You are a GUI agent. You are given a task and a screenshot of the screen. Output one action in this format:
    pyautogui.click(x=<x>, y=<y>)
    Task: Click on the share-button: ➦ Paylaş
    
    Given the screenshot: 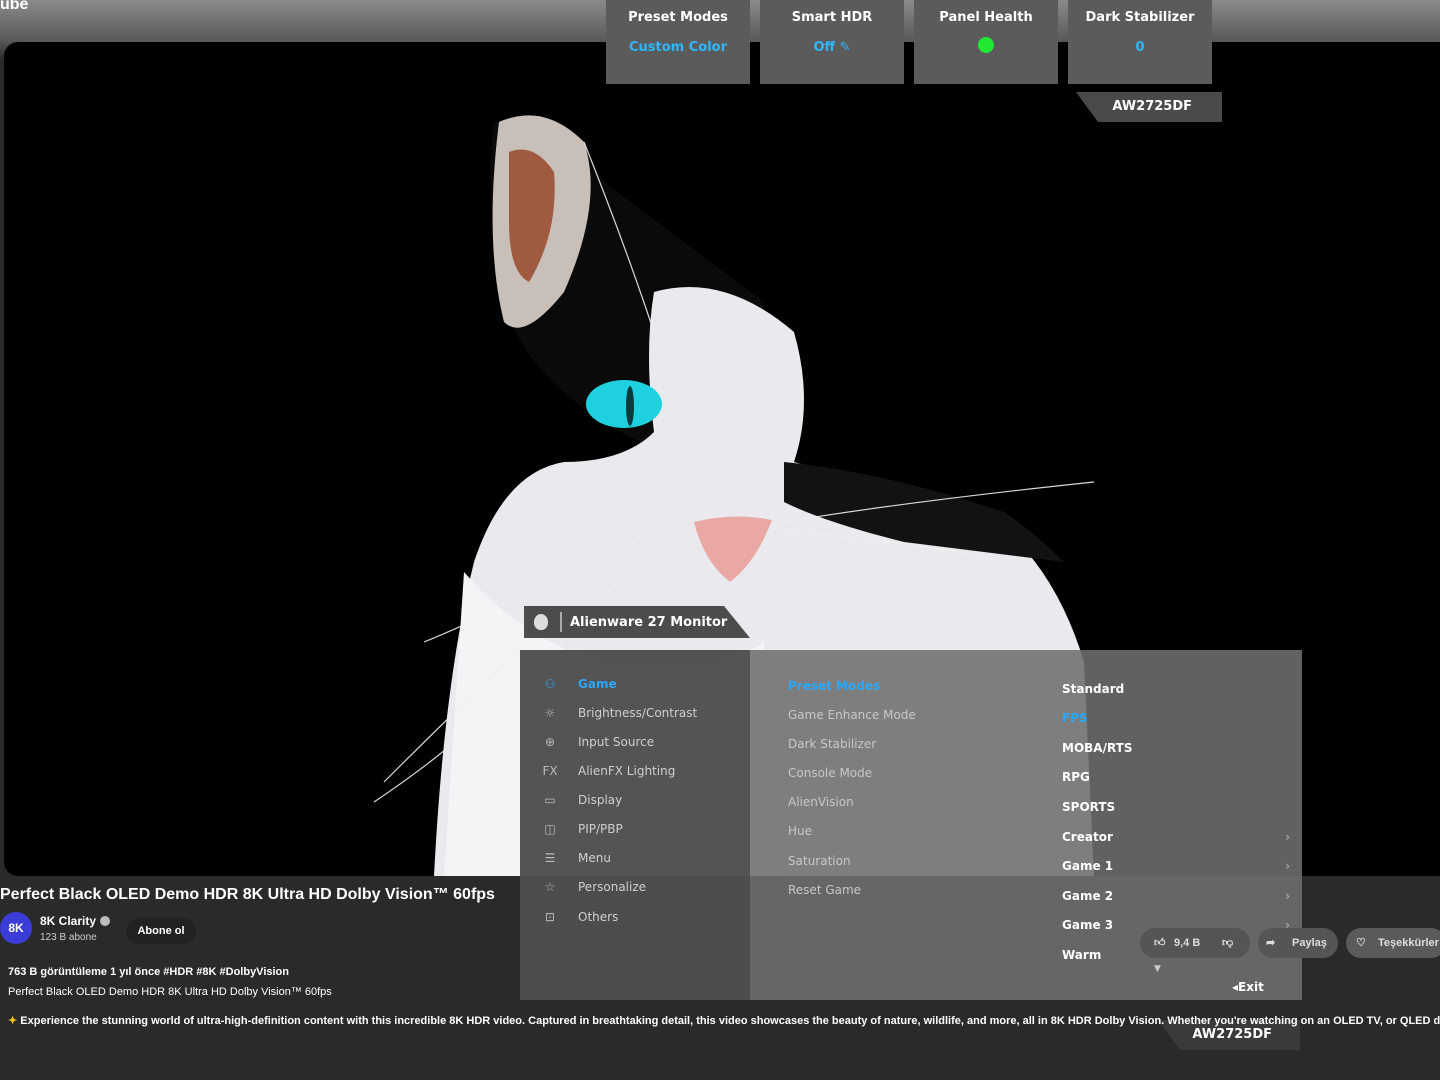 What is the action you would take?
    pyautogui.click(x=1298, y=943)
    